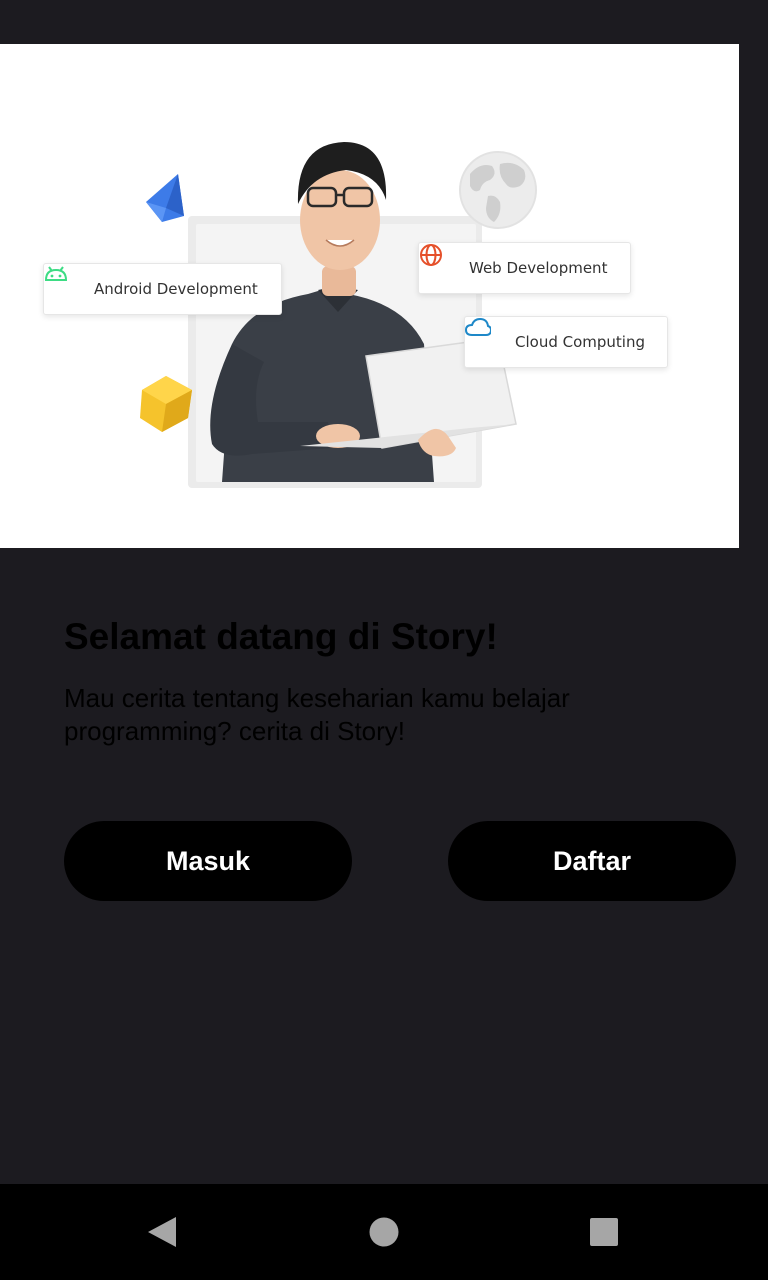  I want to click on chip-cloud-computing: Cloud Computing, so click(566, 342).